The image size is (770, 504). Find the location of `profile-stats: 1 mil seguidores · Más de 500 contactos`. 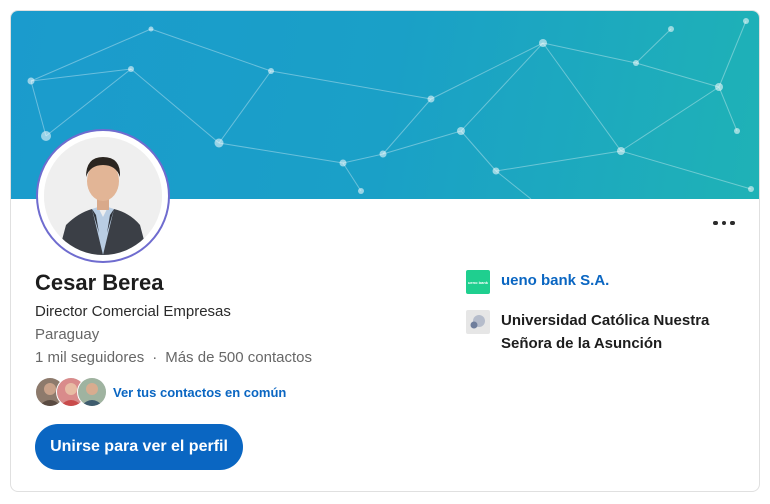

profile-stats: 1 mil seguidores · Más de 500 contactos is located at coordinates (173, 357).